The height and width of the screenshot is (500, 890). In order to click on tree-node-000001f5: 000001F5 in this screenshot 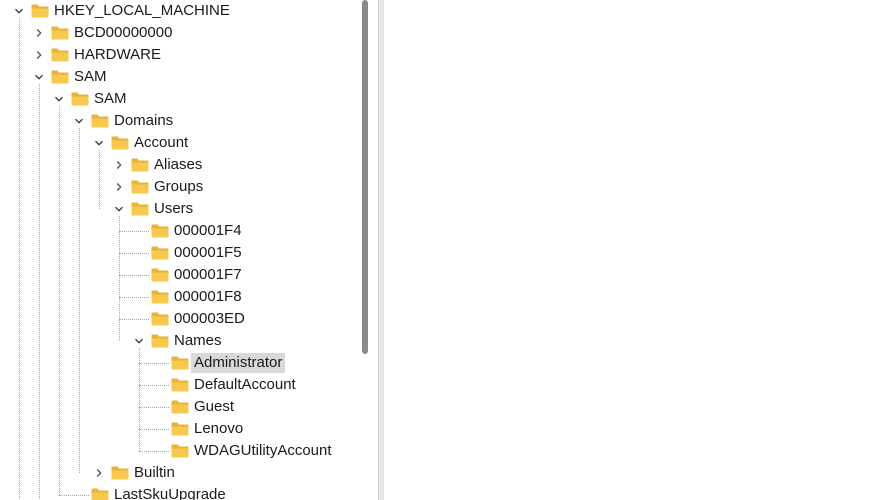, I will do `click(179, 253)`.